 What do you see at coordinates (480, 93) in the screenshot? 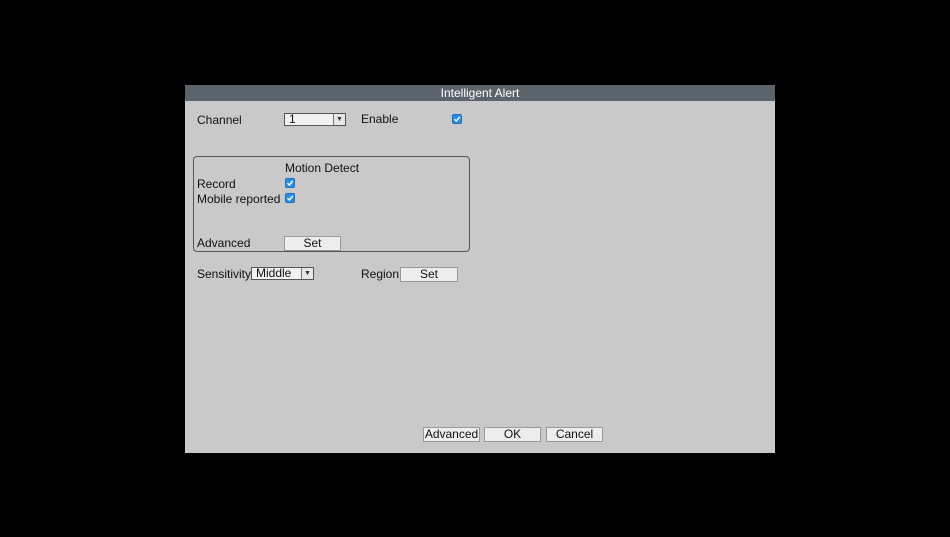
I see `dialog-title: Intelligent Alert` at bounding box center [480, 93].